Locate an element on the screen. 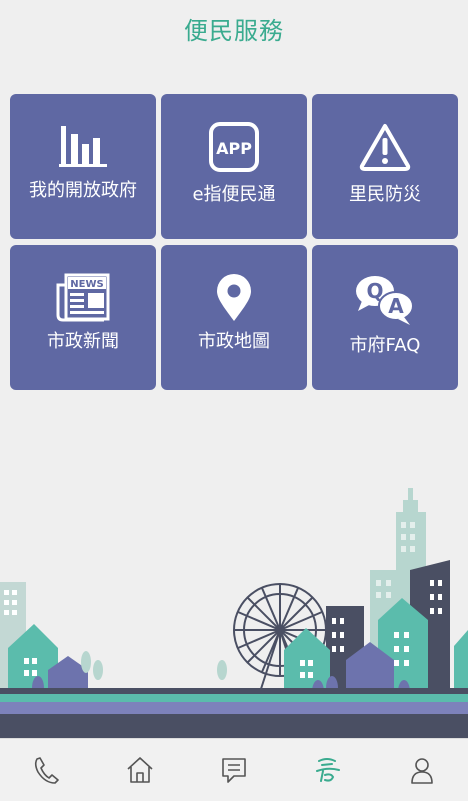  message-icon is located at coordinates (234, 770).